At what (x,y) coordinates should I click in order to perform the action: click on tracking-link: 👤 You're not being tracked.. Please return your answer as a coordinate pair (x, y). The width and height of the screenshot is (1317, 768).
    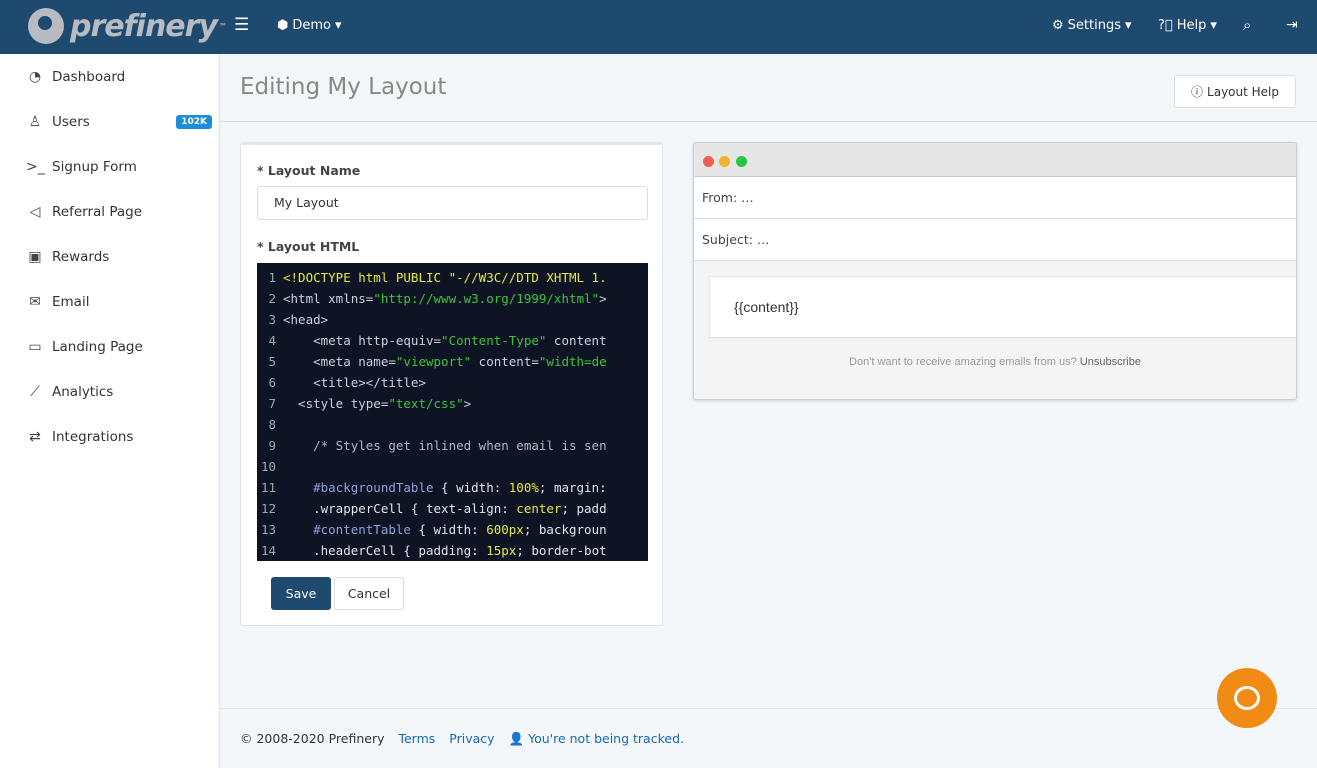
    Looking at the image, I should click on (596, 739).